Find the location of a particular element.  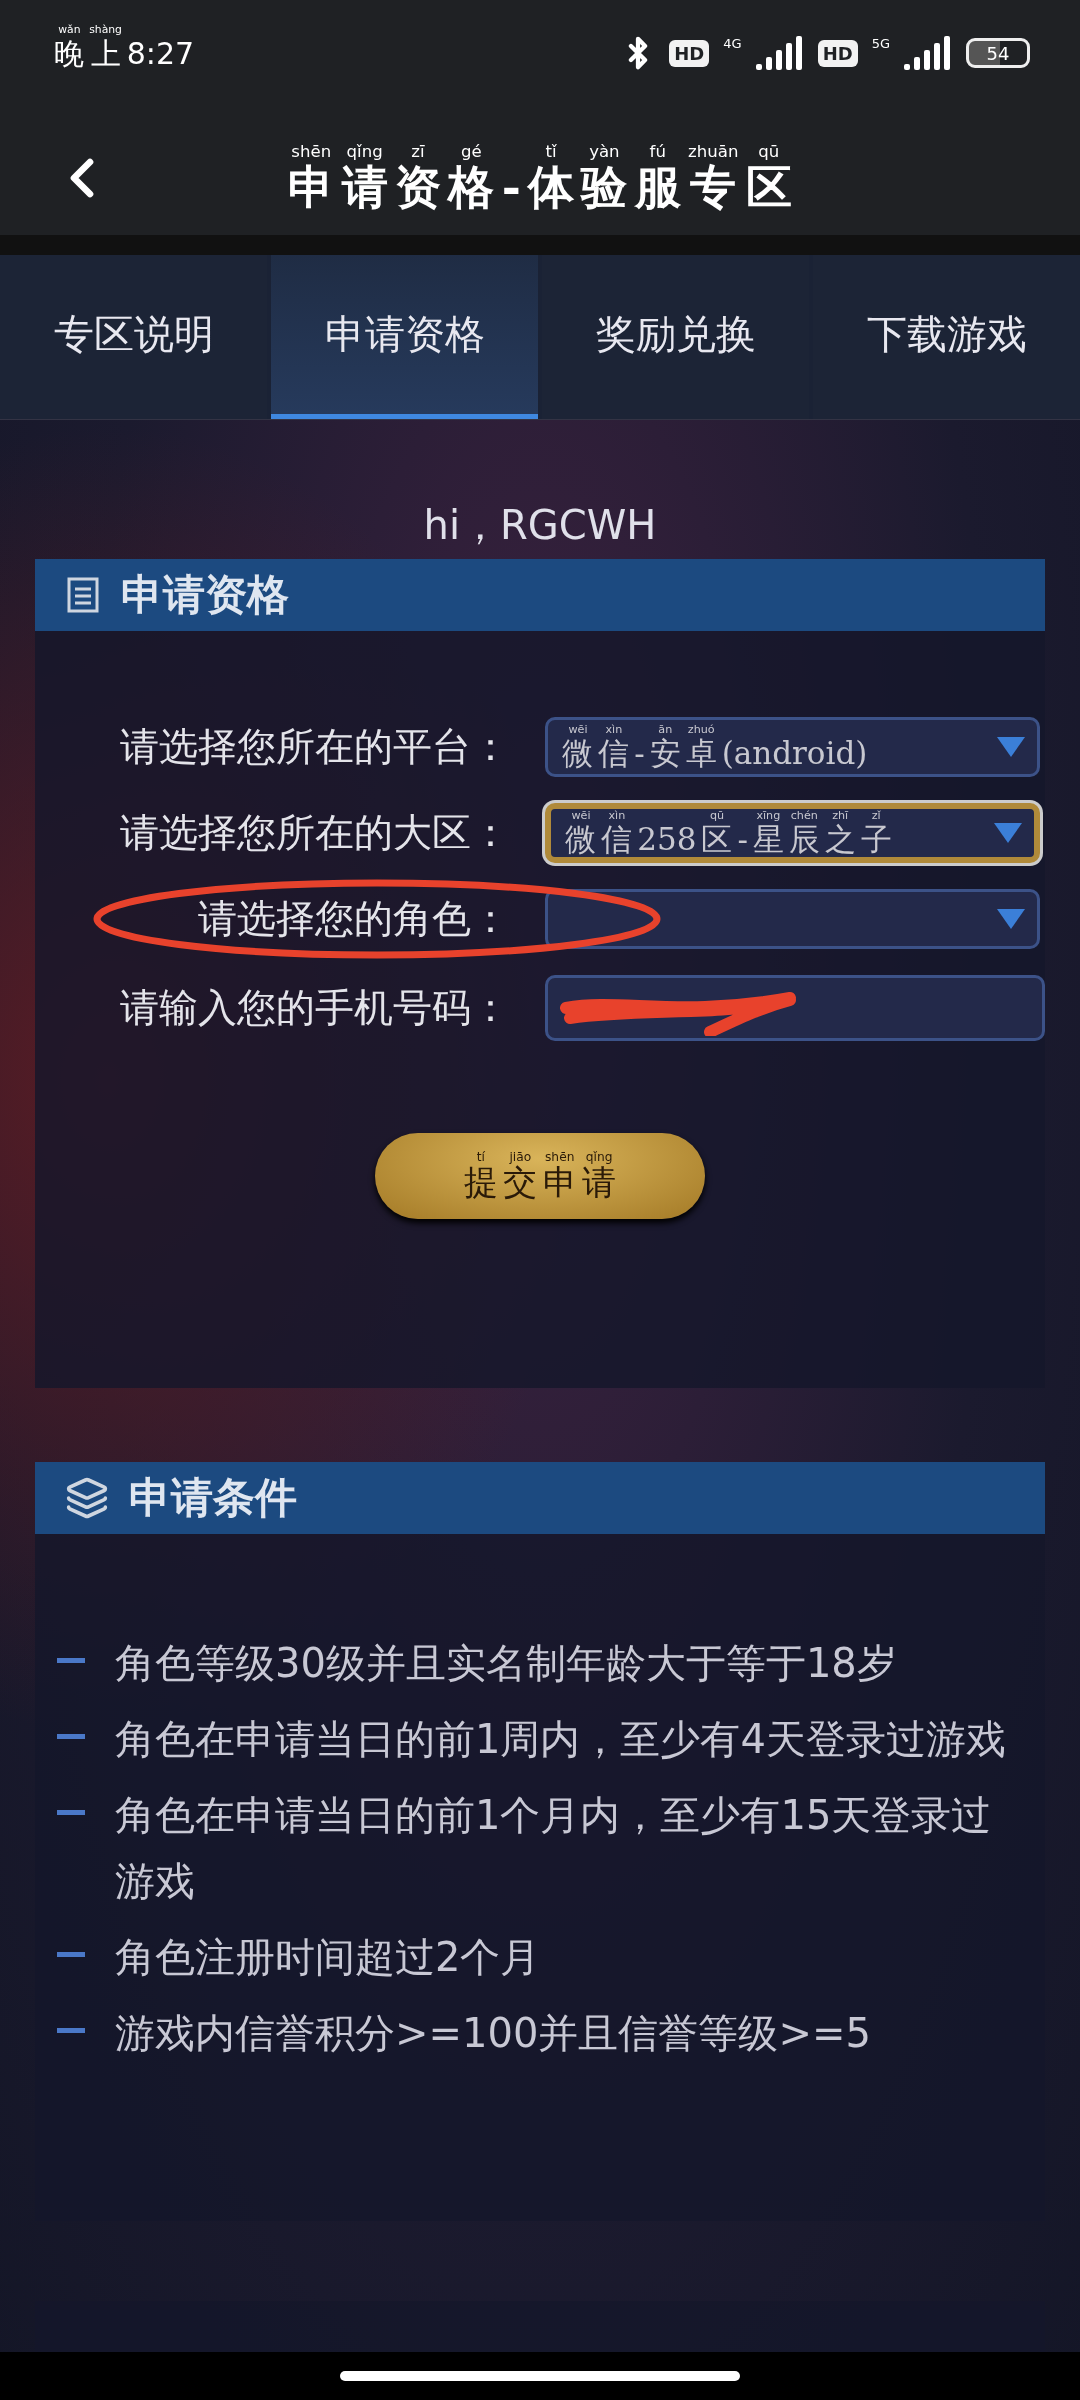

dropdown-field: wēi 微 xìn 信 258 qū 区- xīng 星 chén 辰 zhī 之 zǐ 子 is located at coordinates (792, 832).